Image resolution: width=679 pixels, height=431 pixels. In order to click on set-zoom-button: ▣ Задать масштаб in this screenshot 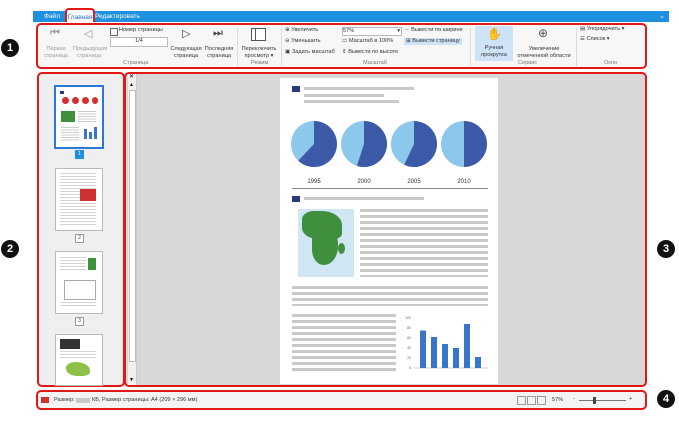, I will do `click(310, 52)`.